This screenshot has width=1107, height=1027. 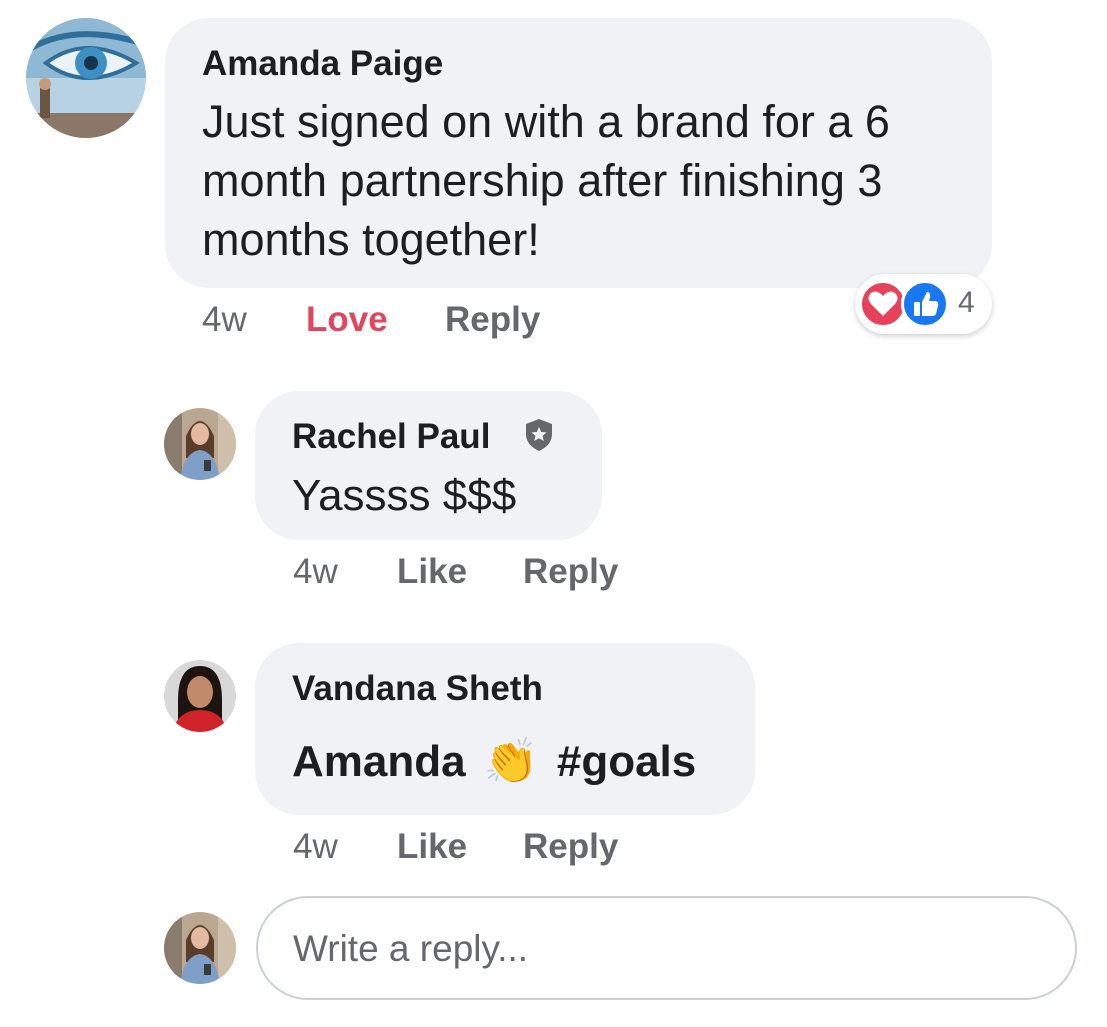 I want to click on reaction-summary: 4, so click(x=923, y=304).